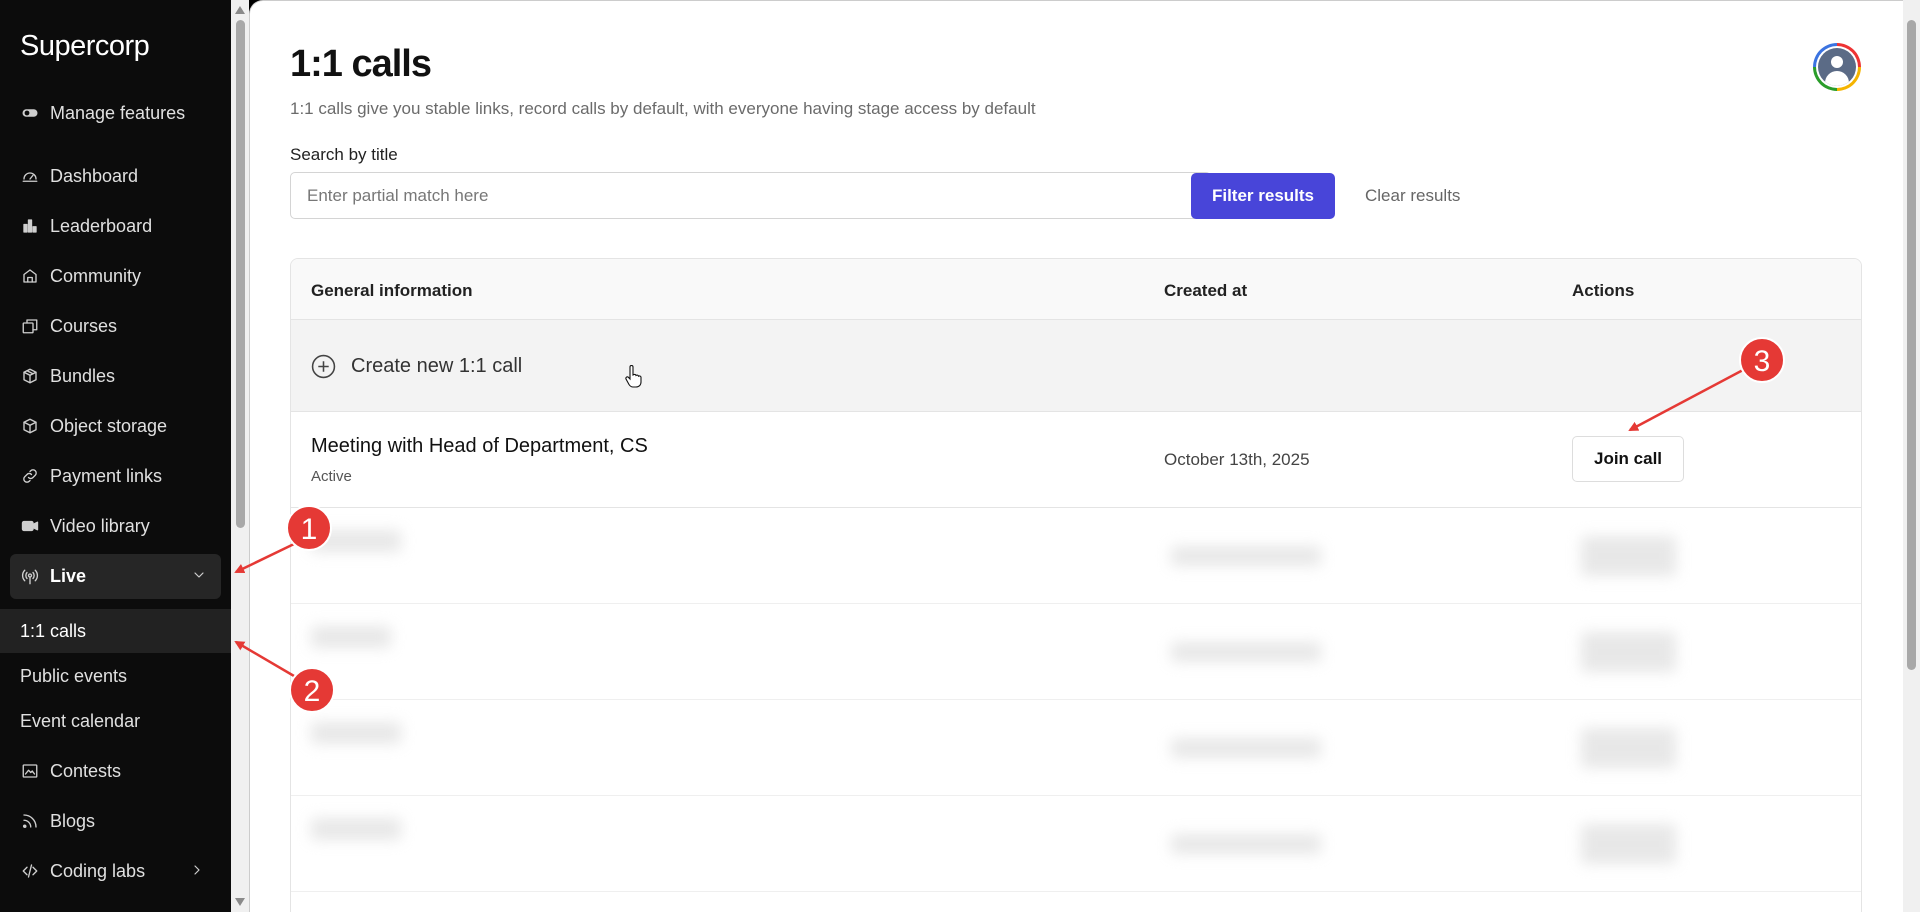 The height and width of the screenshot is (912, 1920). What do you see at coordinates (83, 375) in the screenshot?
I see `sidebar-item-label: Bundles` at bounding box center [83, 375].